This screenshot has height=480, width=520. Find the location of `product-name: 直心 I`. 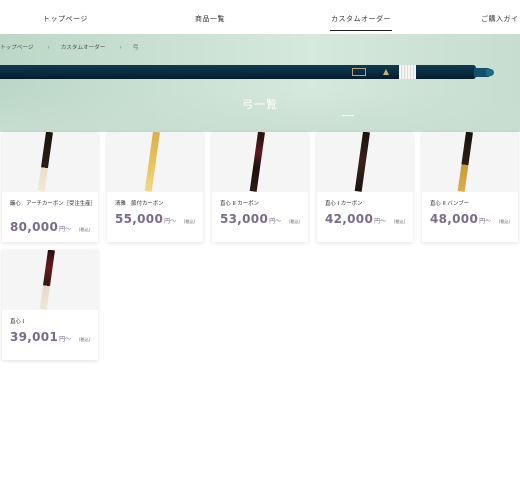

product-name: 直心 I is located at coordinates (17, 322).